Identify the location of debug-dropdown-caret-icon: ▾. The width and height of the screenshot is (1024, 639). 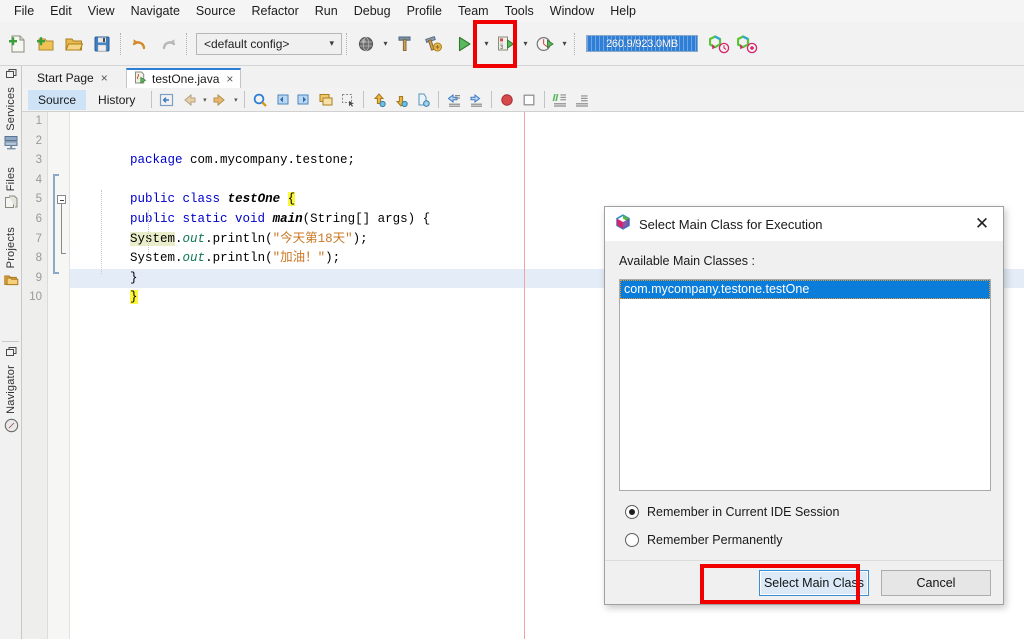
(525, 44).